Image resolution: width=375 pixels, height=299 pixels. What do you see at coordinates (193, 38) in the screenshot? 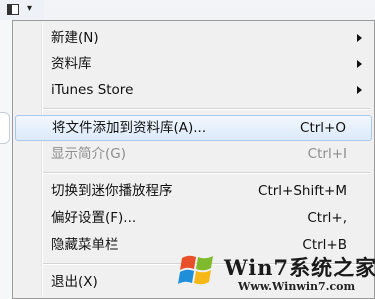
I see `menu-item-new: 新建(N)` at bounding box center [193, 38].